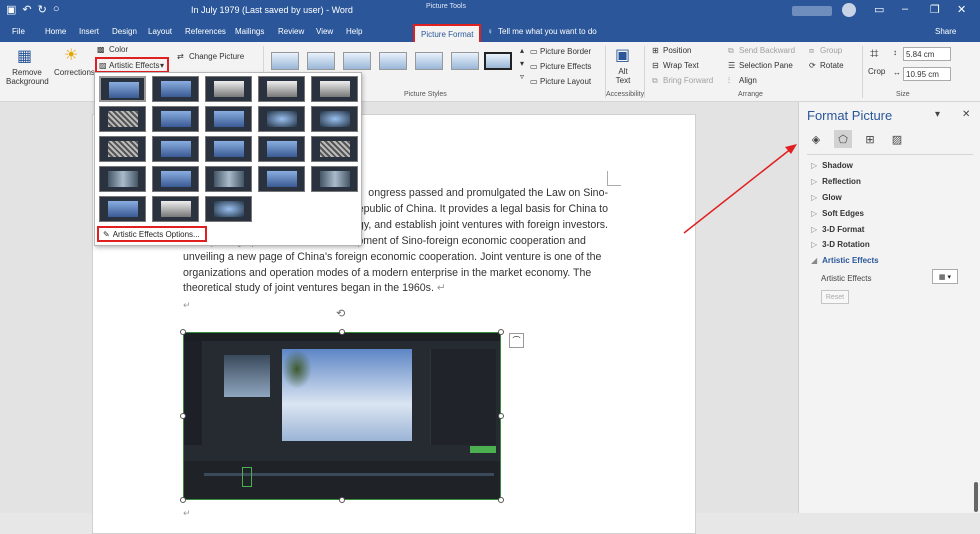 Image resolution: width=980 pixels, height=534 pixels. Describe the element at coordinates (740, 189) in the screenshot. I see `annotation-arrow` at that location.